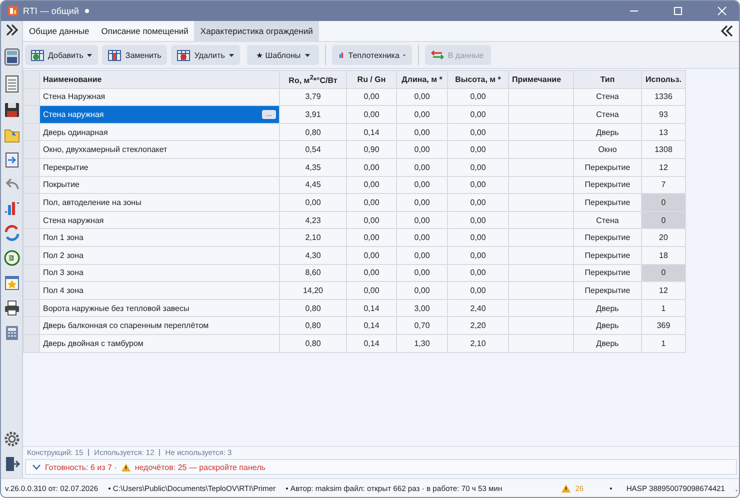  What do you see at coordinates (12, 439) in the screenshot?
I see `settings-icon` at bounding box center [12, 439].